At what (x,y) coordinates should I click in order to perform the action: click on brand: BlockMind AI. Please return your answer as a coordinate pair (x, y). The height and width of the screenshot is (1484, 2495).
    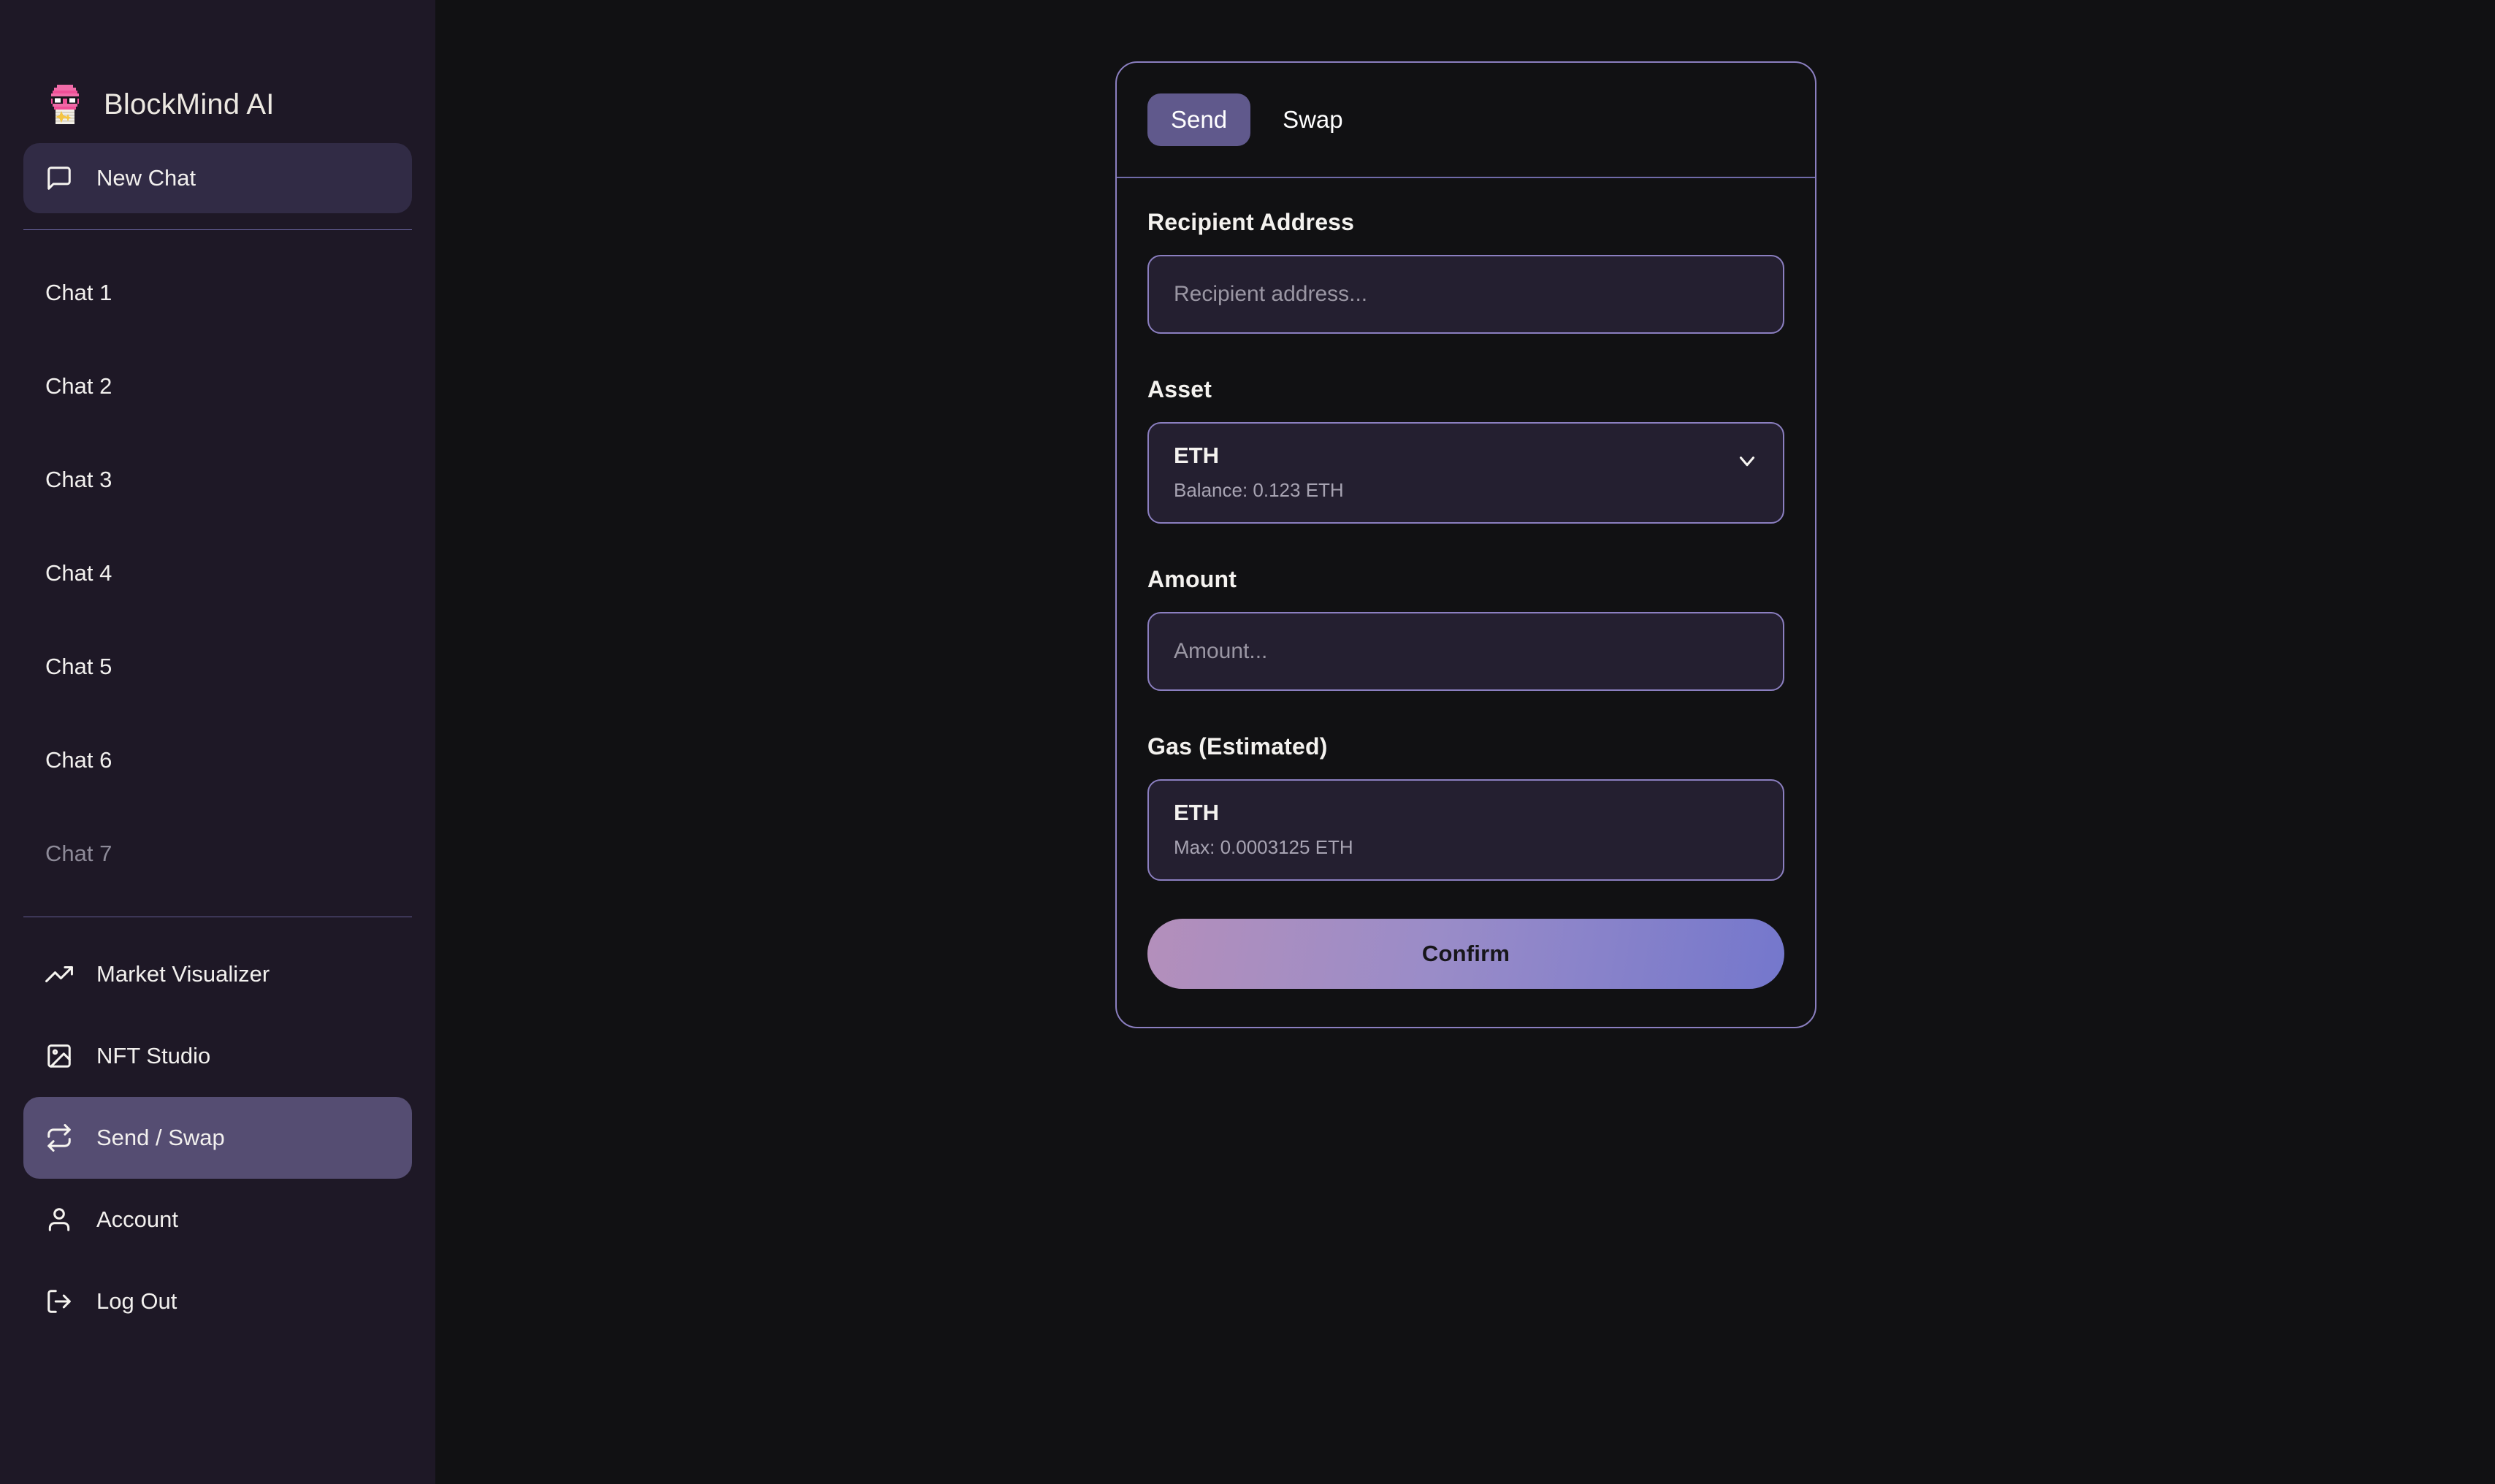
    Looking at the image, I should click on (217, 71).